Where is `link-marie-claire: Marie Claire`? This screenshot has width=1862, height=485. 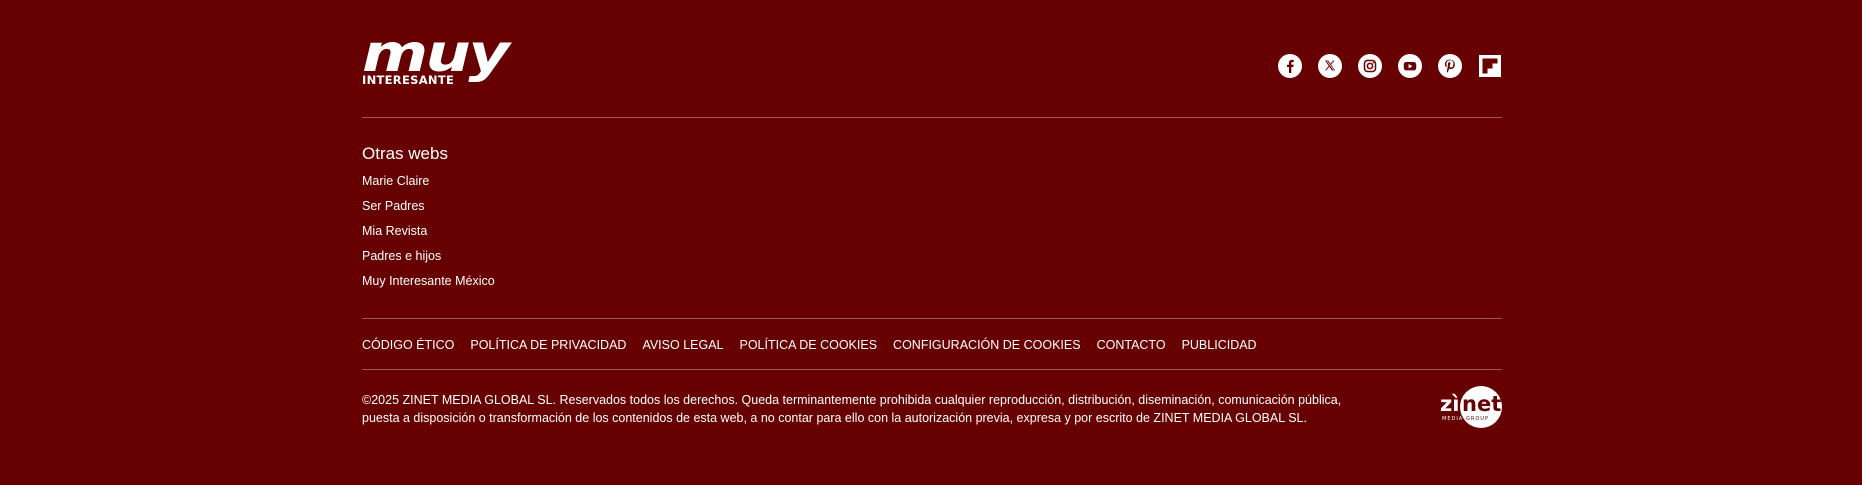
link-marie-claire: Marie Claire is located at coordinates (395, 181).